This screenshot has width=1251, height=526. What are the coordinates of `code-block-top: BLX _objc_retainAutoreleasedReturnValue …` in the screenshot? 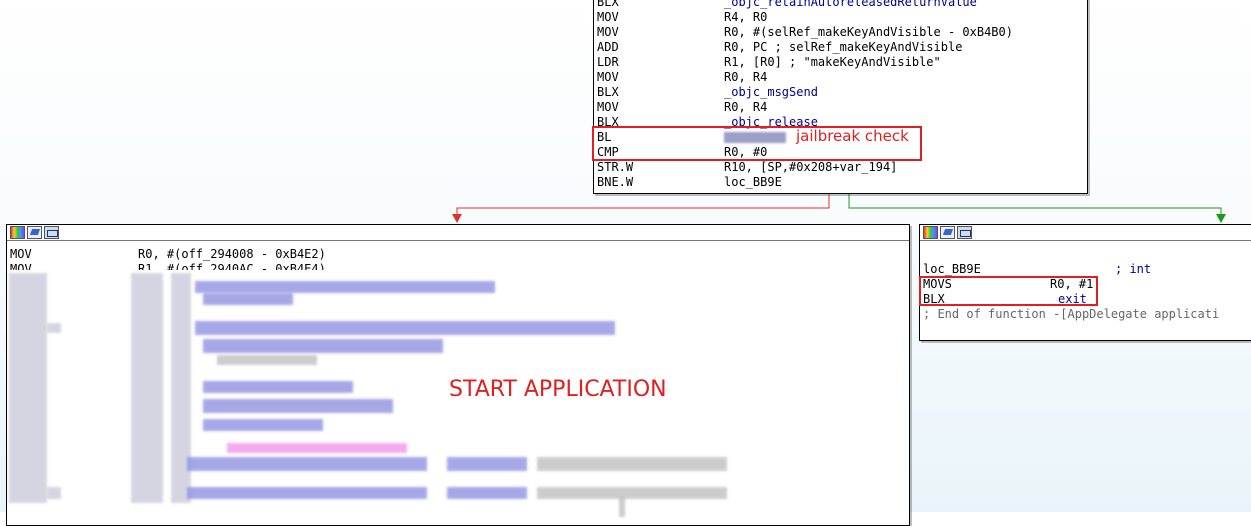 It's located at (840, 97).